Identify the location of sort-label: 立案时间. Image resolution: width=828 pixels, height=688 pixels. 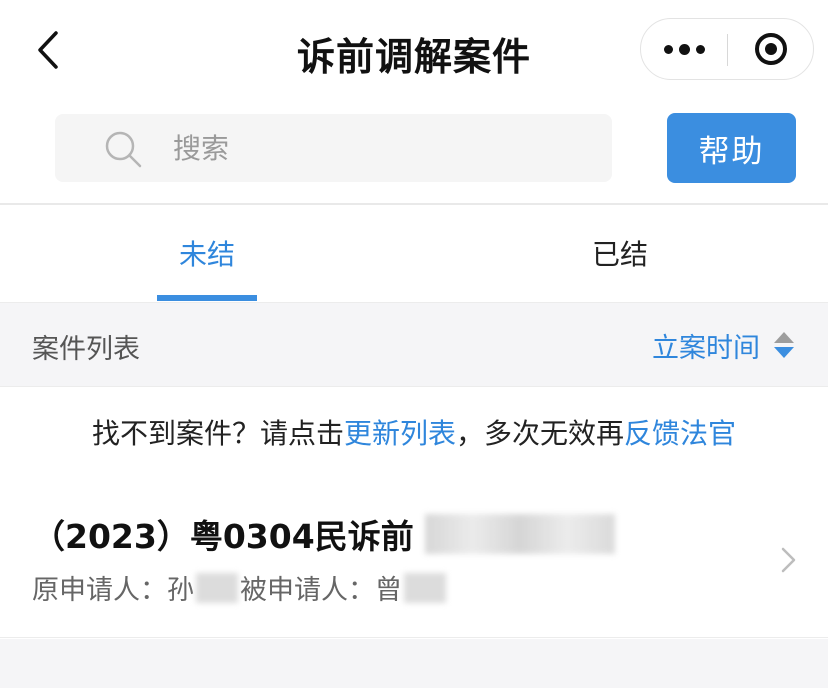
(706, 348).